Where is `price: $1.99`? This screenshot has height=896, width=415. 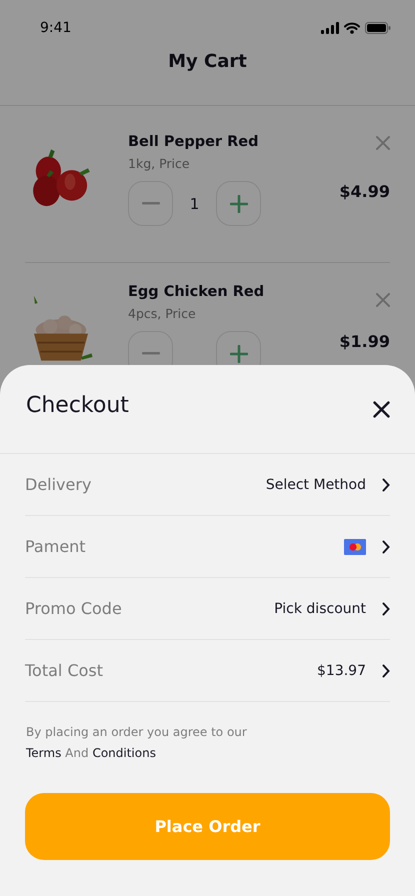
price: $1.99 is located at coordinates (364, 341).